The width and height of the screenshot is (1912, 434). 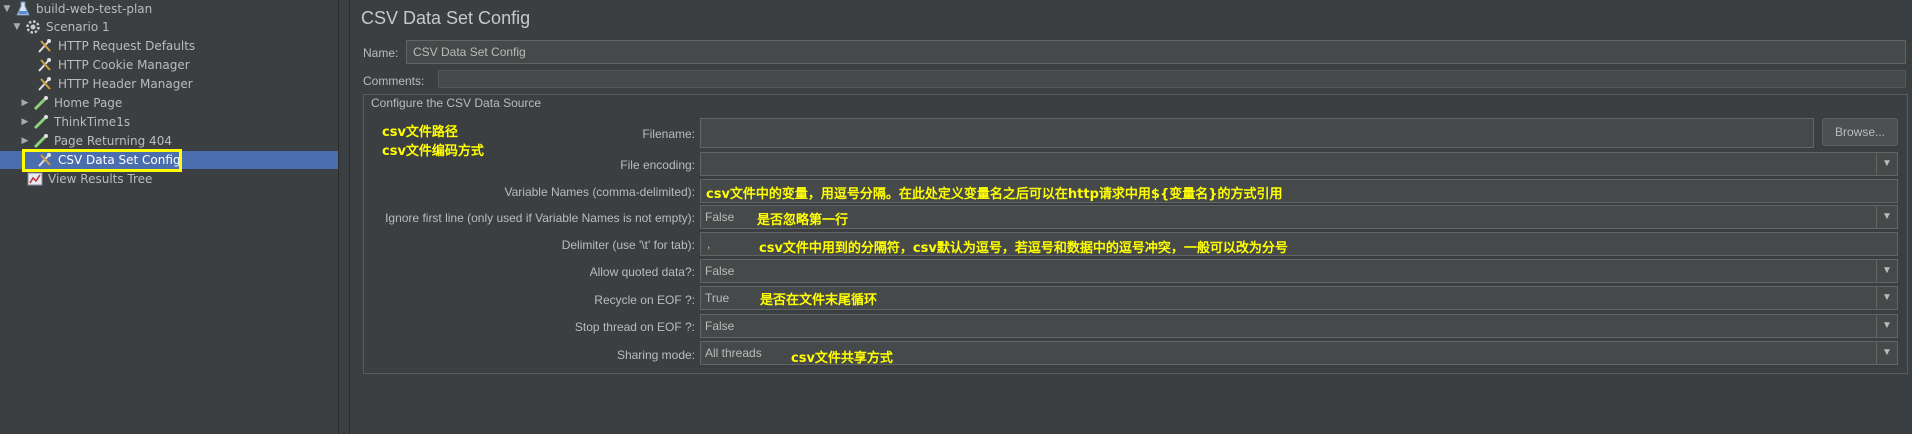 I want to click on combo-value: True, so click(x=717, y=298).